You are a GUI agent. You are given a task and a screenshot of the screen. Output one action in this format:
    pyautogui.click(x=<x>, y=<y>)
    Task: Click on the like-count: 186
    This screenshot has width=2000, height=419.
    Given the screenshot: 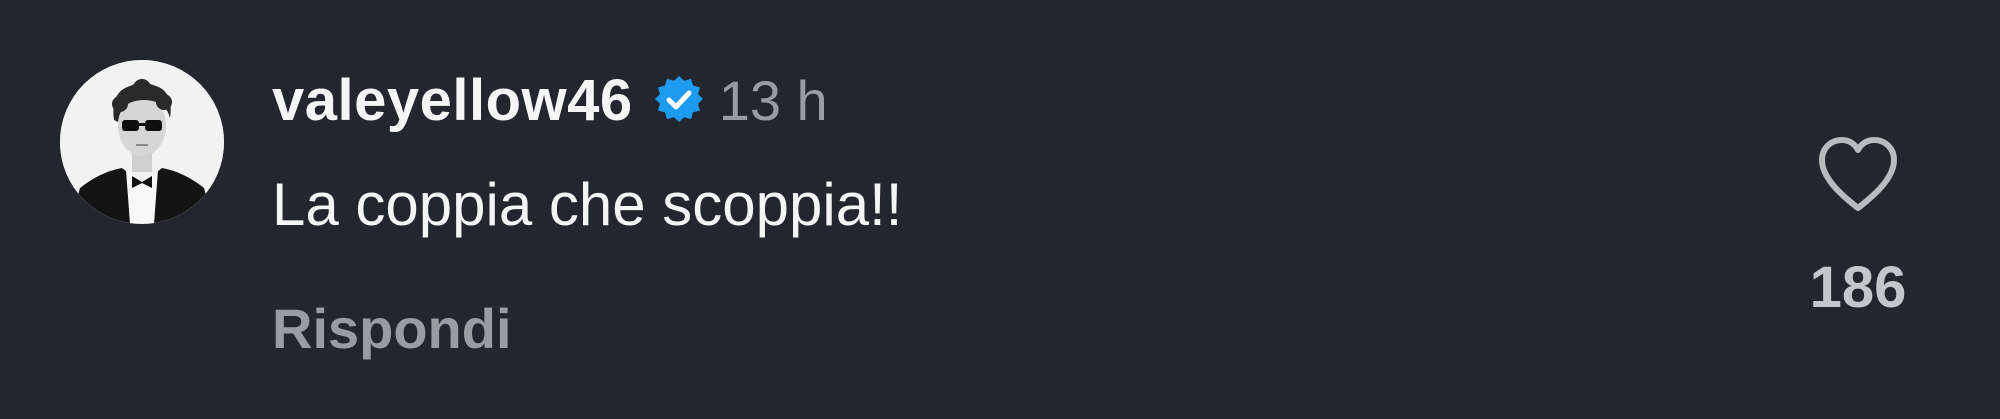 What is the action you would take?
    pyautogui.click(x=1858, y=287)
    